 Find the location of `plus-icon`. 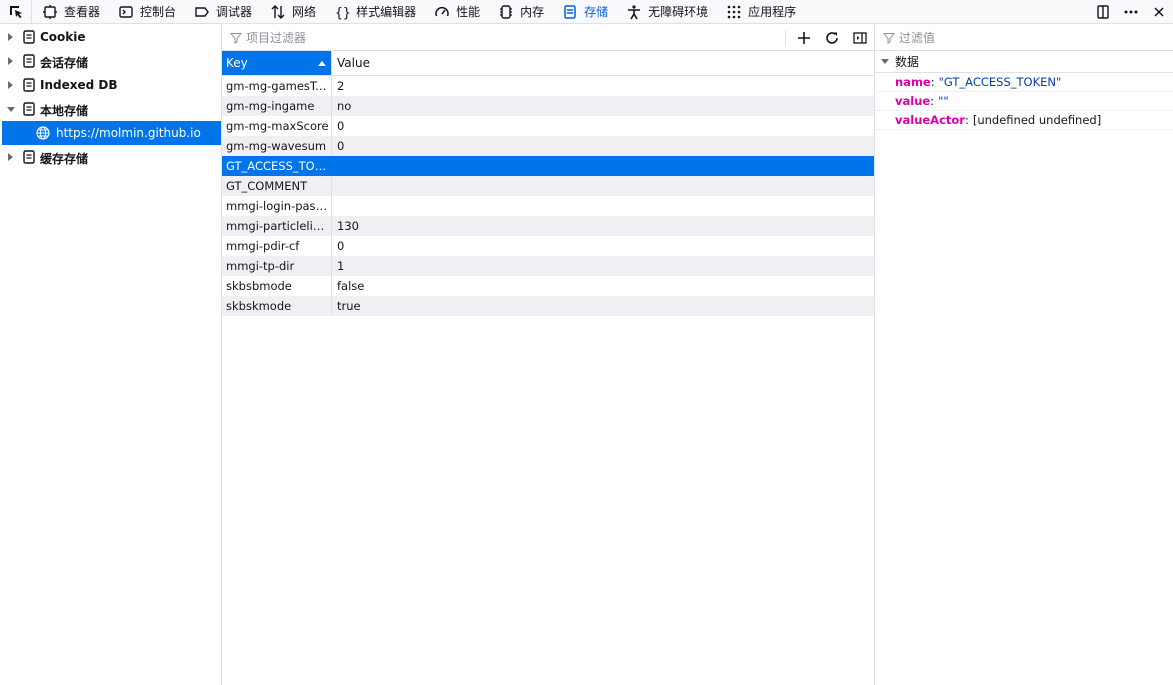

plus-icon is located at coordinates (804, 38).